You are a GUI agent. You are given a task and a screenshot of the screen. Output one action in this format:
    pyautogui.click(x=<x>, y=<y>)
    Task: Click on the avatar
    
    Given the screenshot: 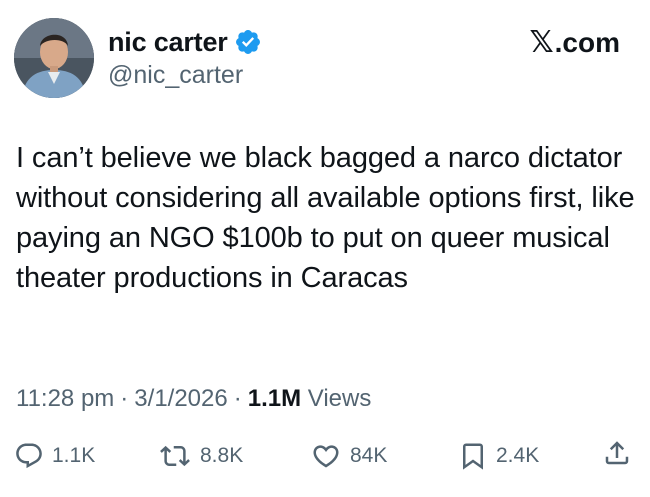 What is the action you would take?
    pyautogui.click(x=54, y=58)
    